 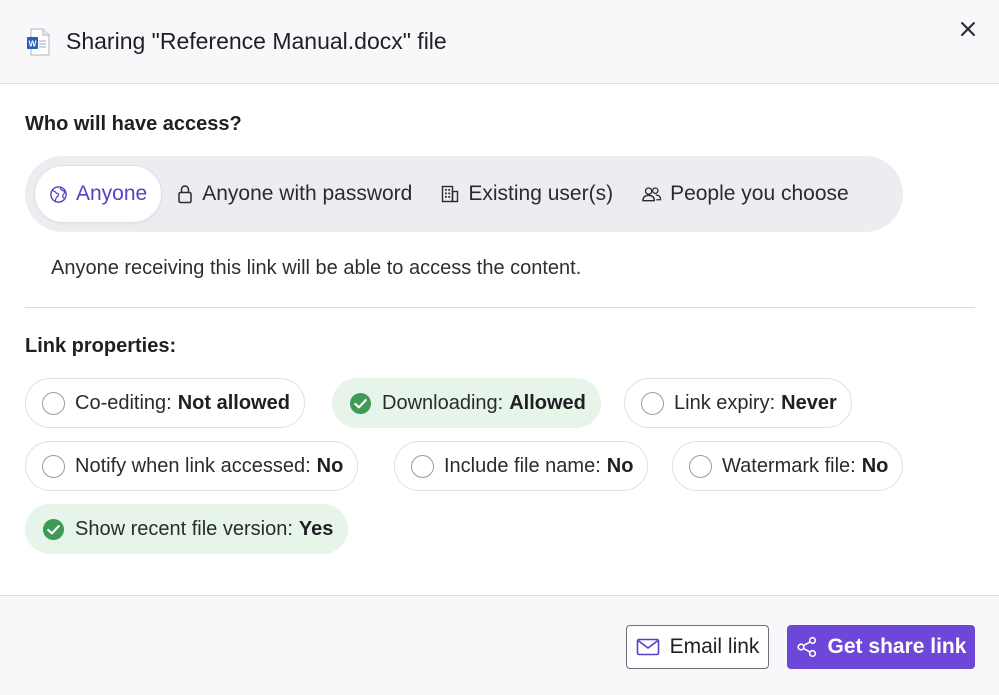 I want to click on access-option-people-you-choose: People you choose, so click(x=745, y=194).